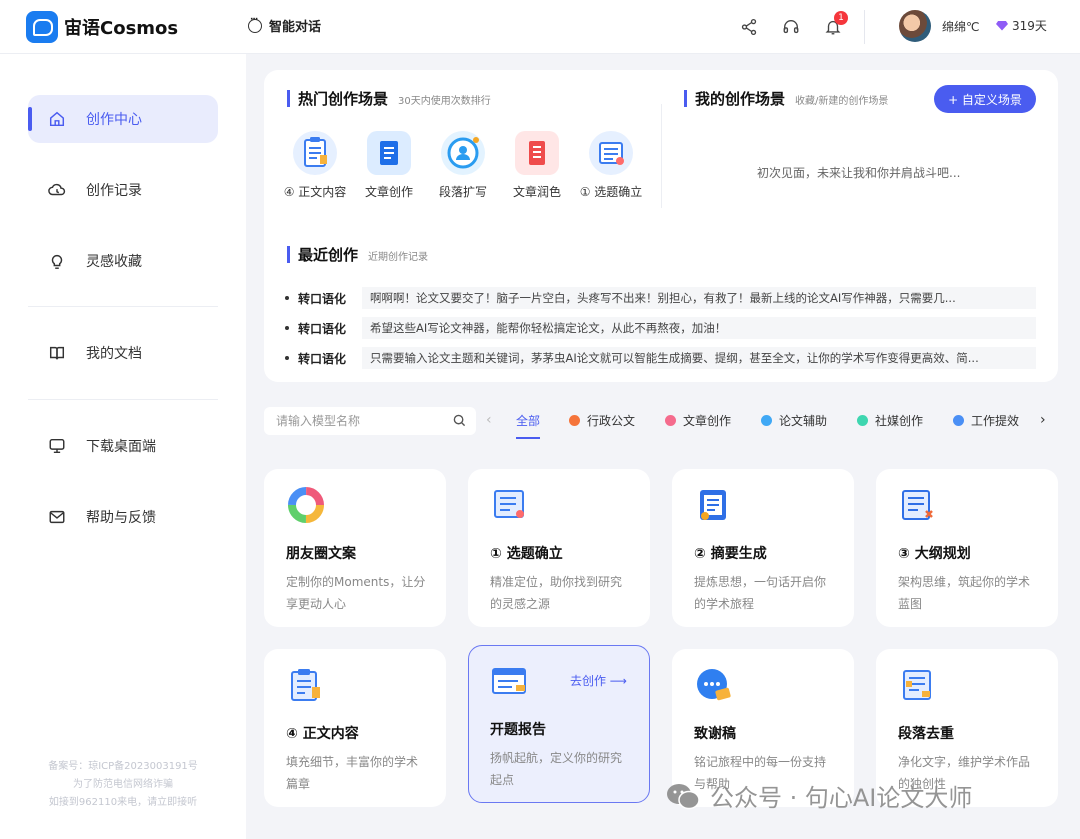 This screenshot has height=839, width=1080. I want to click on card-title: 段落去重, so click(926, 734).